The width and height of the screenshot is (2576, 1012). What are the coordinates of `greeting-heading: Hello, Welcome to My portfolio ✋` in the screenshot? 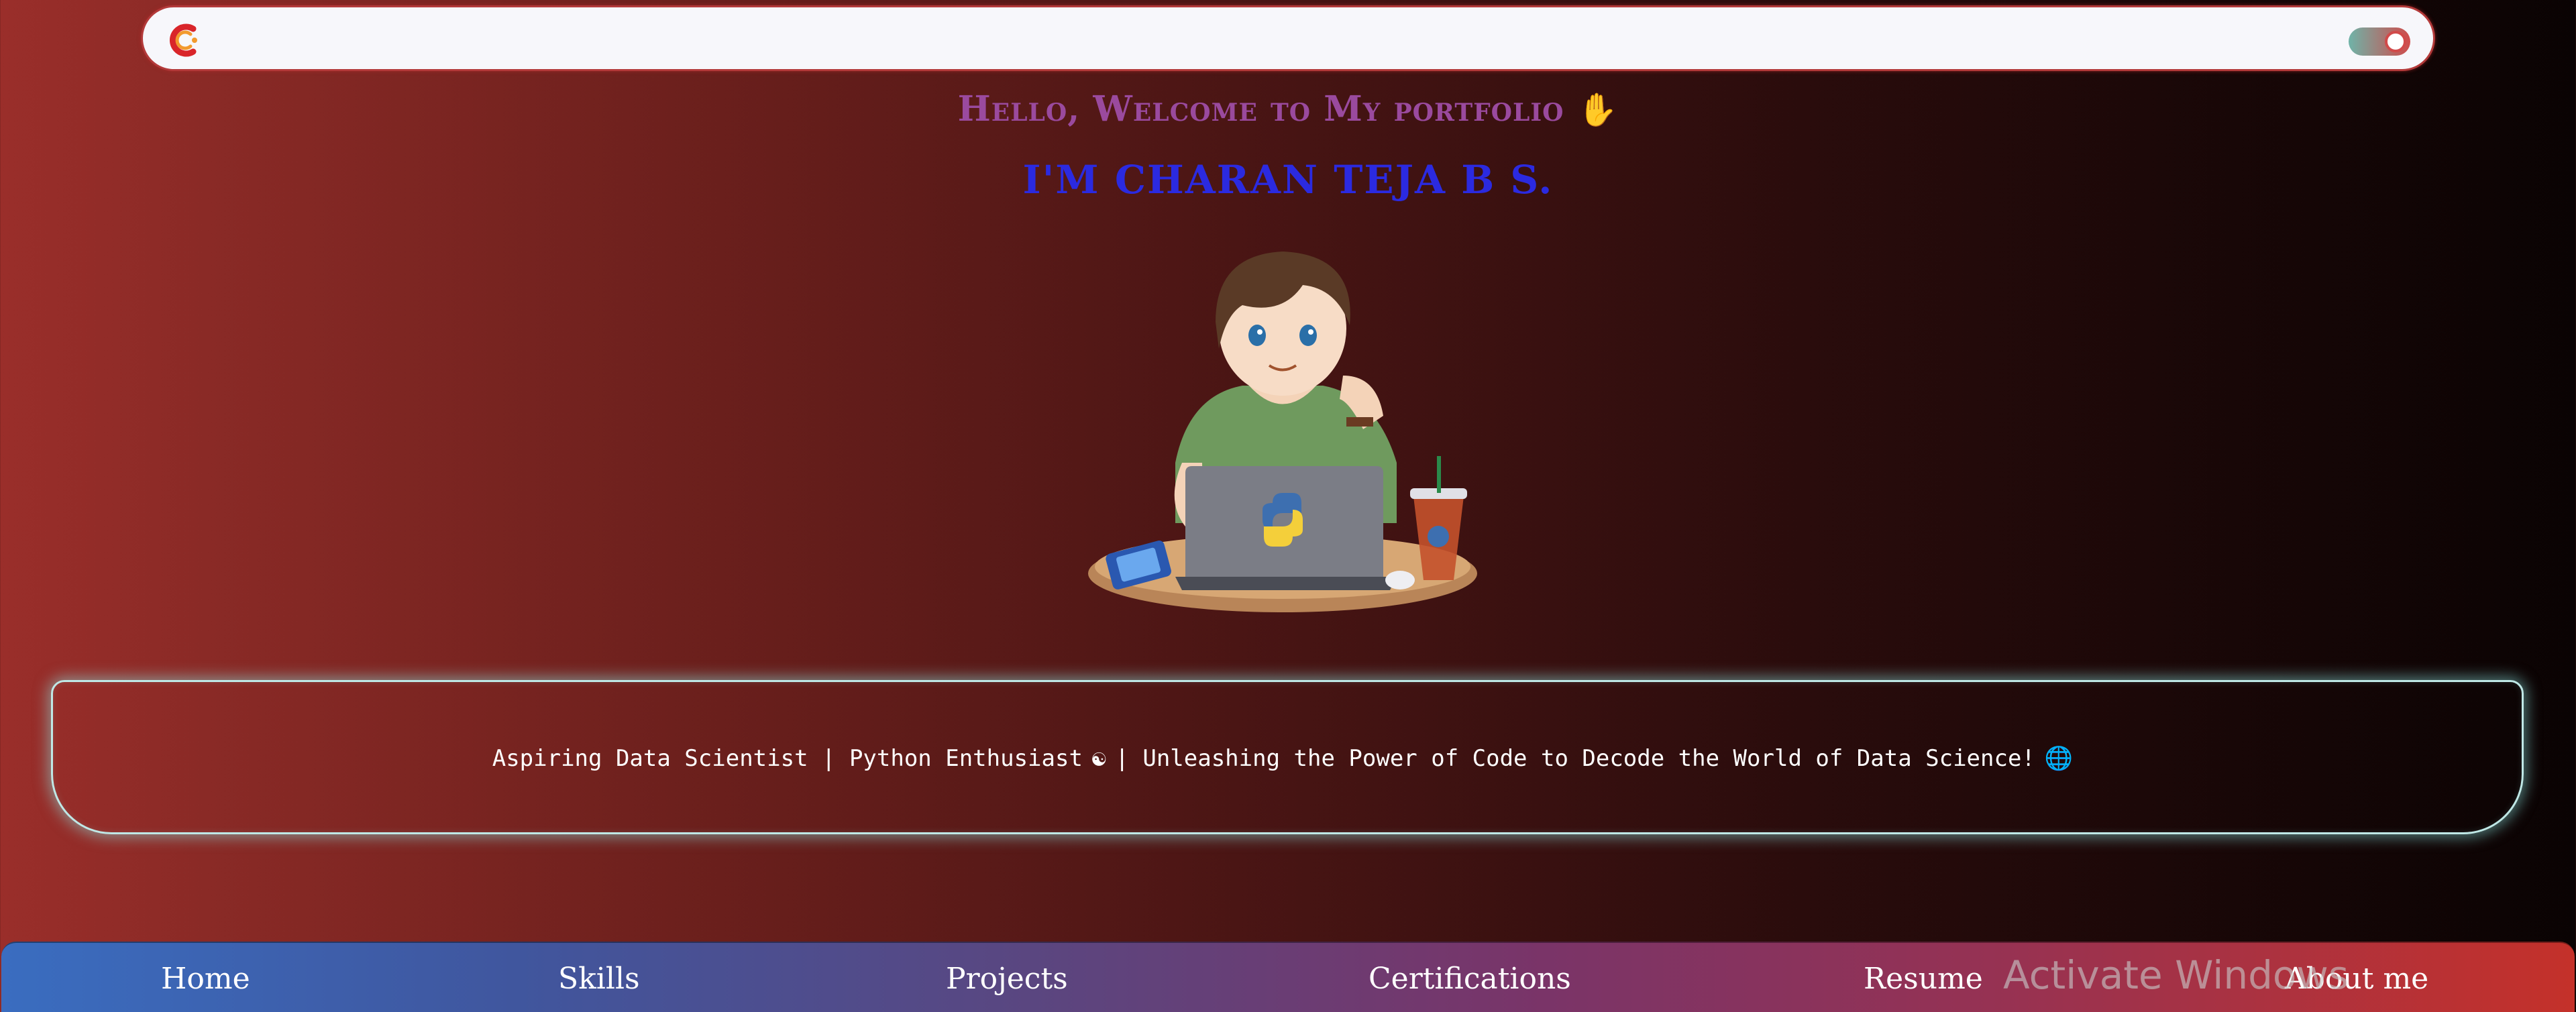 It's located at (1288, 109).